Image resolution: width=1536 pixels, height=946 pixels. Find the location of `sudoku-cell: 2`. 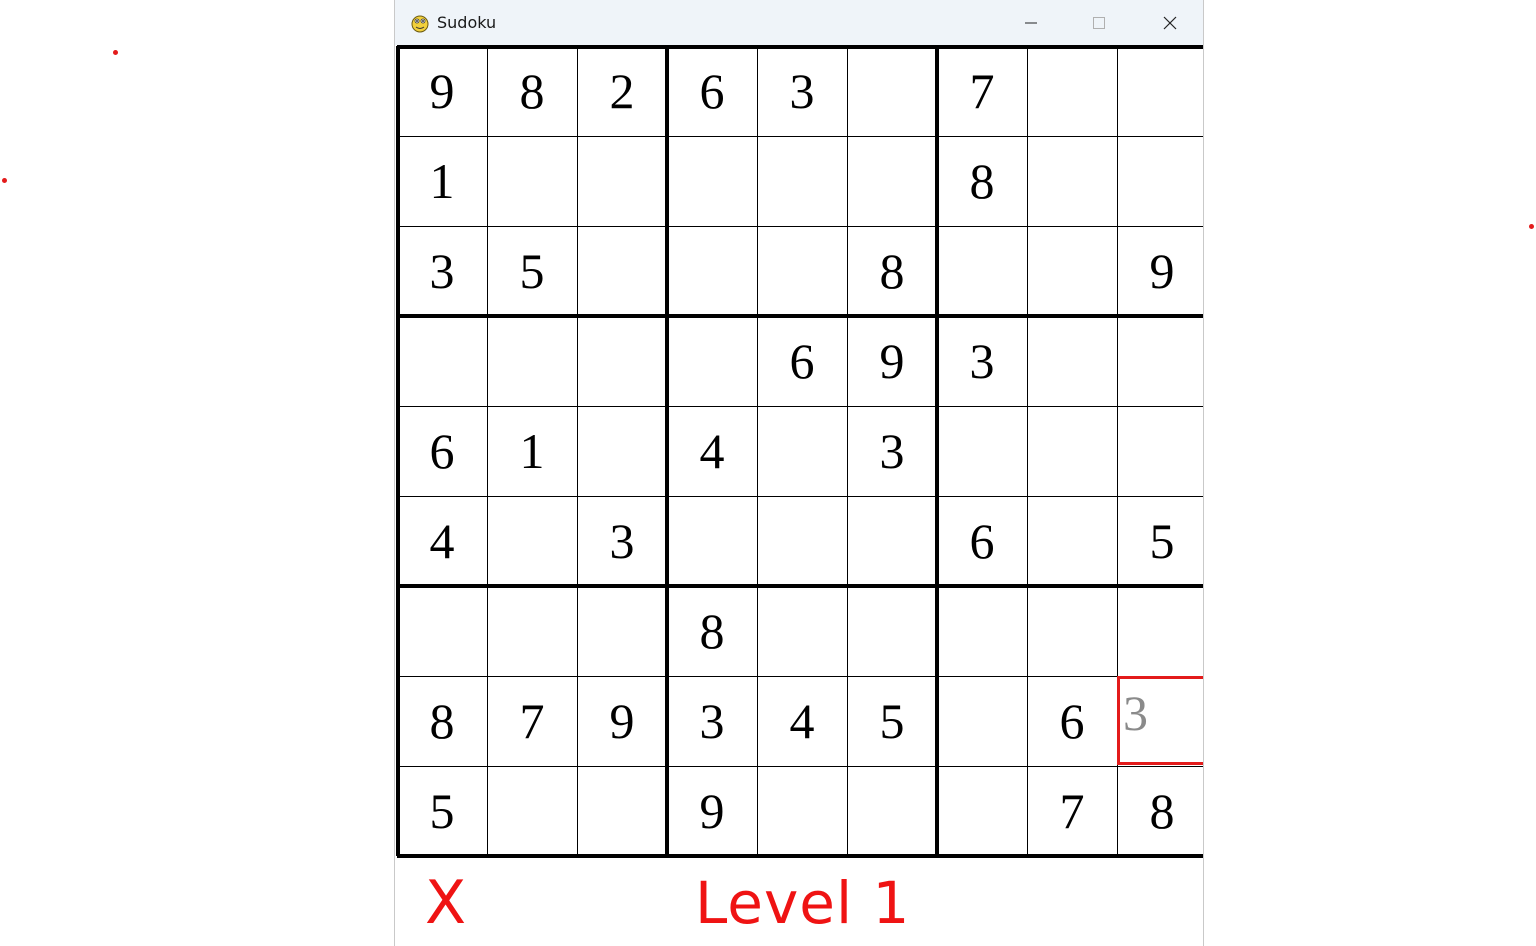

sudoku-cell: 2 is located at coordinates (622, 91).